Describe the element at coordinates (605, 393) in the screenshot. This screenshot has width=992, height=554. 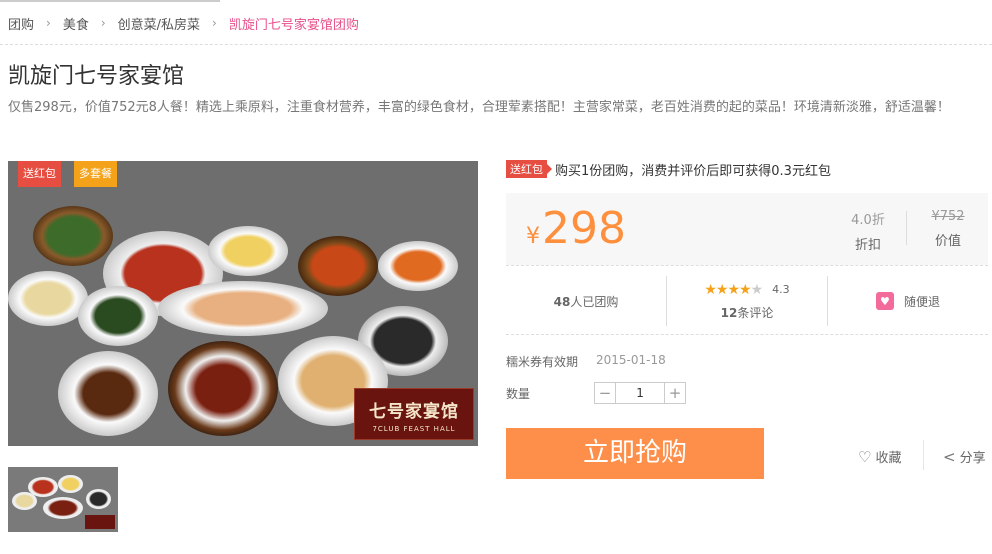
I see `minus-button: −` at that location.